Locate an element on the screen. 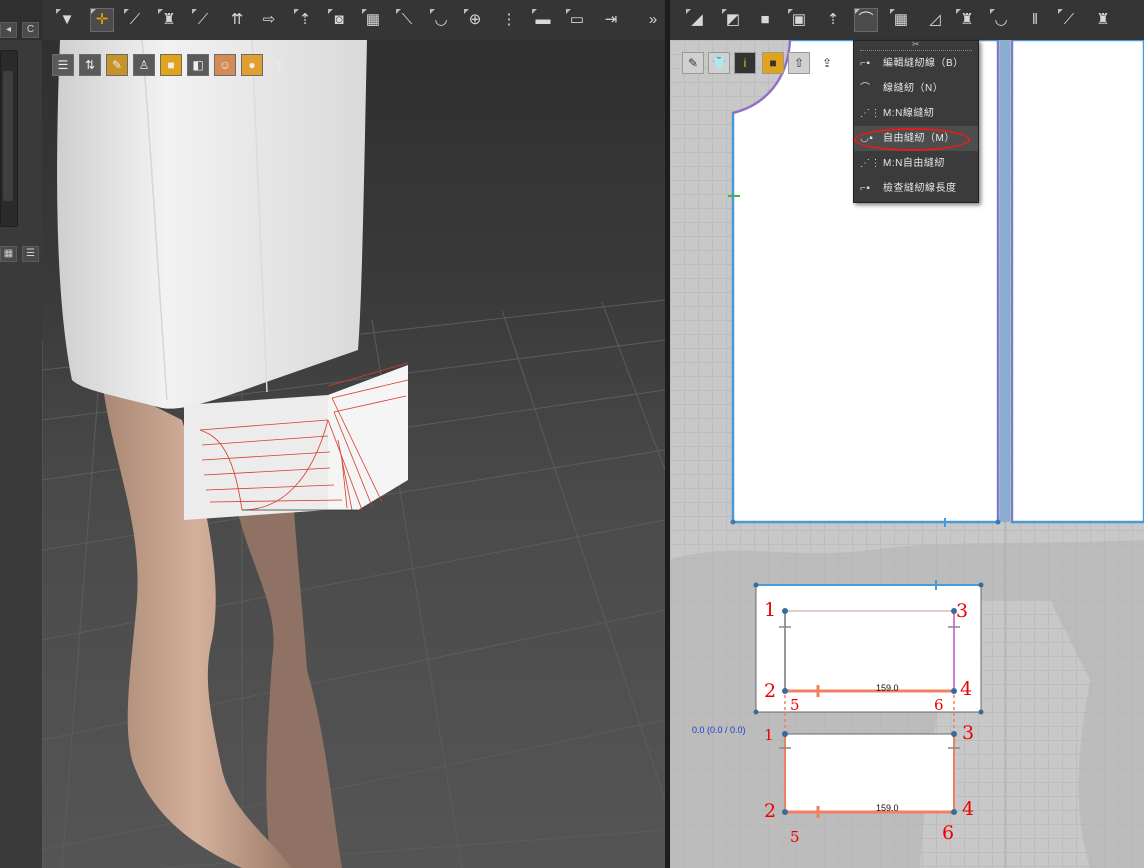 This screenshot has width=1144, height=868. edit-pattern-icon: ◩ is located at coordinates (733, 20).